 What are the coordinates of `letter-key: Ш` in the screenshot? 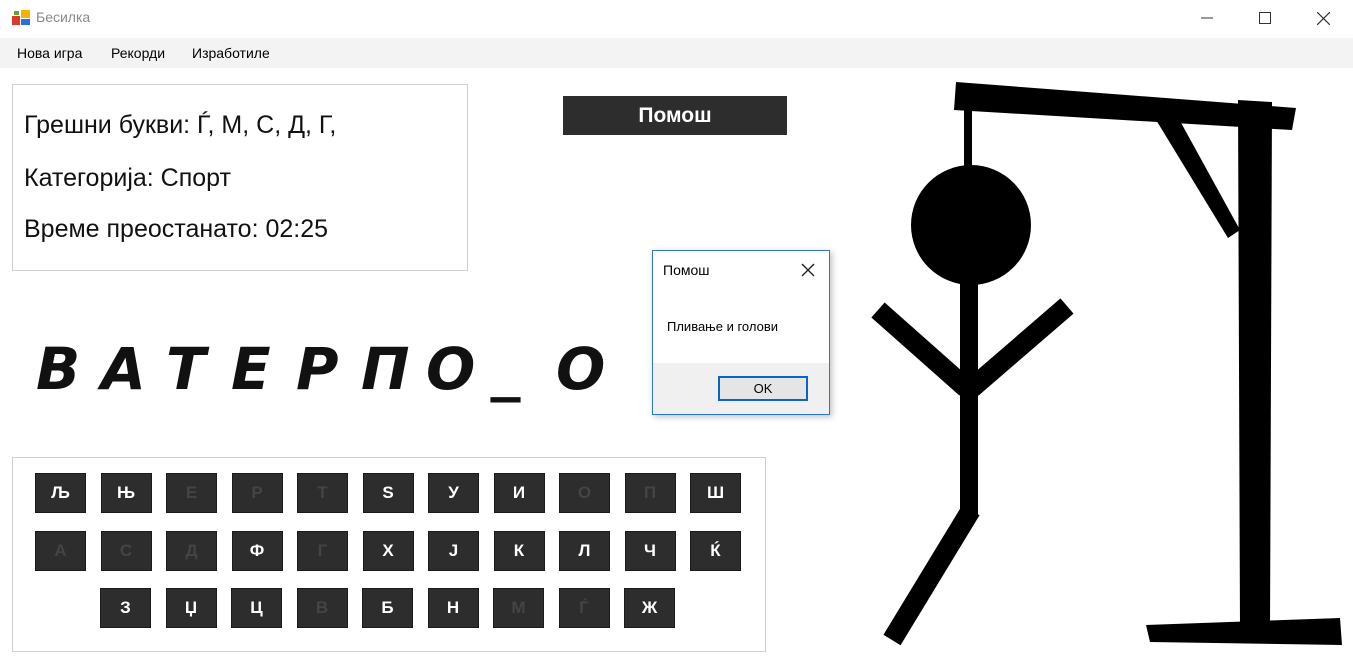 It's located at (715, 493).